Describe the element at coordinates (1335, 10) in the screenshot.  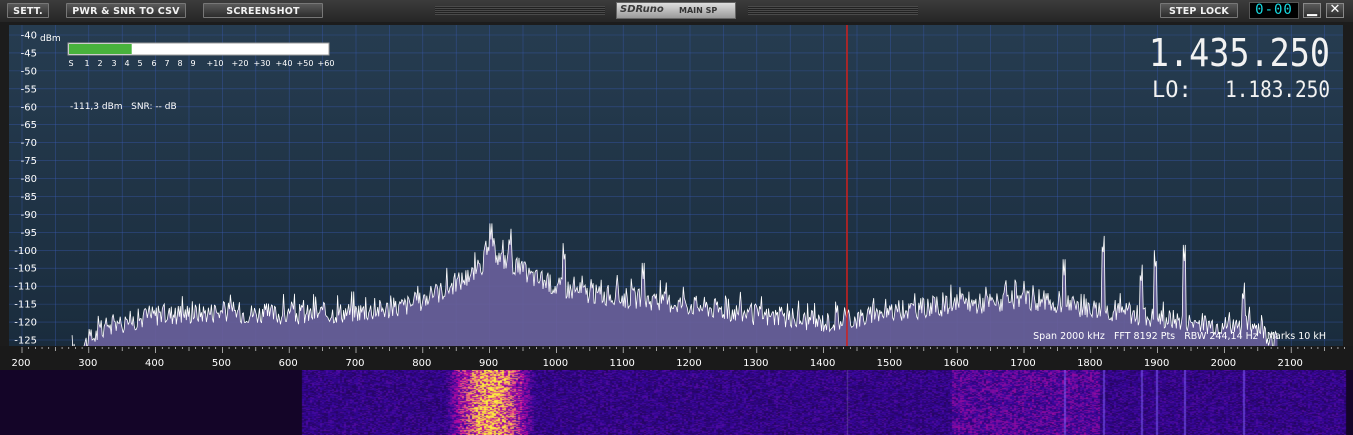
I see `close-icon: ✕` at that location.